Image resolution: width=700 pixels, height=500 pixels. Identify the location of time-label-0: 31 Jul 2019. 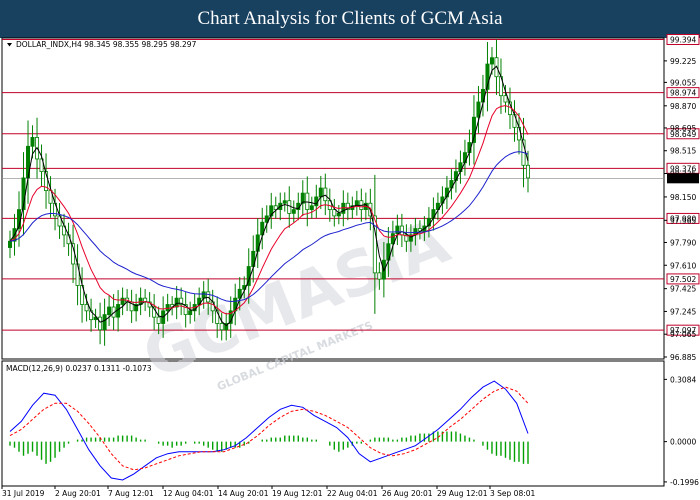
(23, 493).